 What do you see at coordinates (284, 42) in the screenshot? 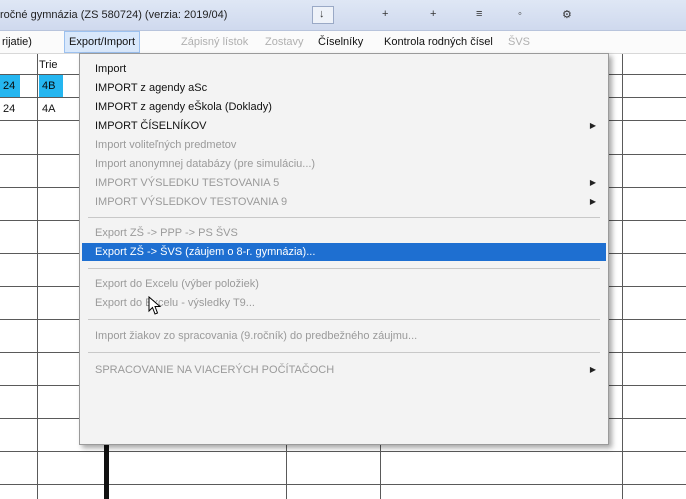
I see `menu-zostavy: Zostavy` at bounding box center [284, 42].